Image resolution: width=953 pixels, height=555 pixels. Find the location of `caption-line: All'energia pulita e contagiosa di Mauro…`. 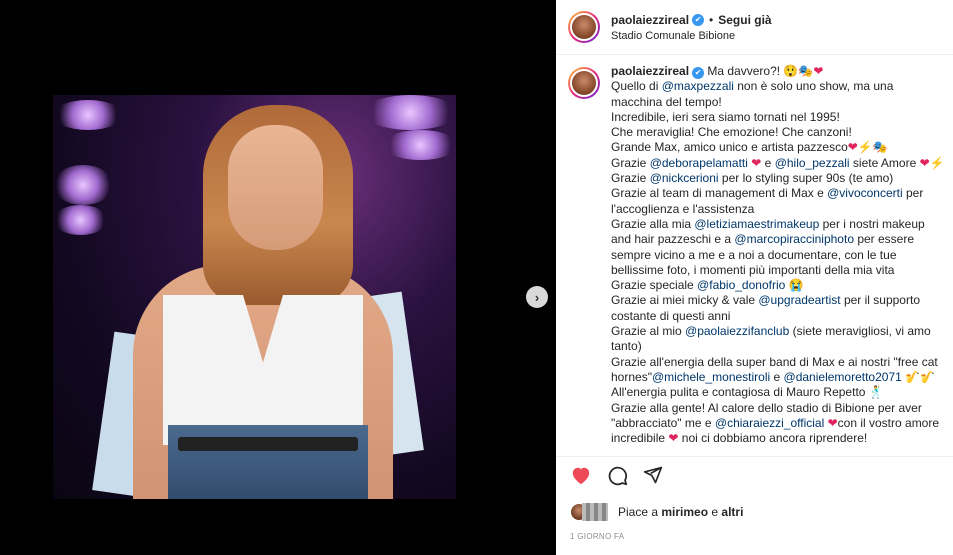

caption-line: All'energia pulita e contagiosa di Mauro… is located at coordinates (778, 392).